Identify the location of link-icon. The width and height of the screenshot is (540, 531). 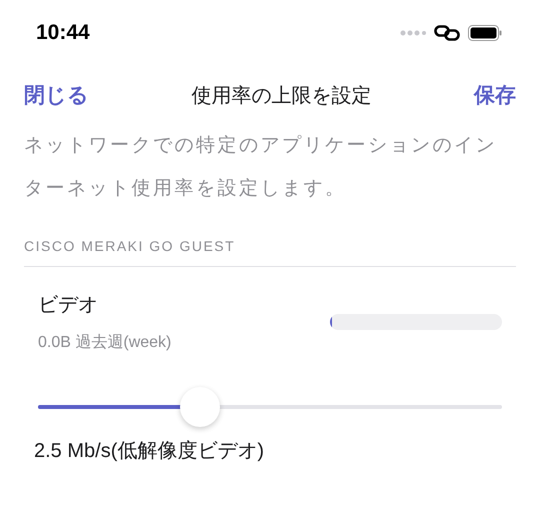
(447, 33).